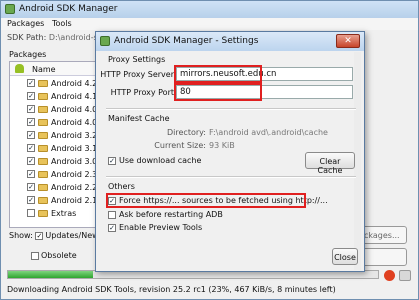 This screenshot has height=300, width=419. Describe the element at coordinates (112, 227) in the screenshot. I see `enable-preview-tools-checkbox: ✓` at that location.